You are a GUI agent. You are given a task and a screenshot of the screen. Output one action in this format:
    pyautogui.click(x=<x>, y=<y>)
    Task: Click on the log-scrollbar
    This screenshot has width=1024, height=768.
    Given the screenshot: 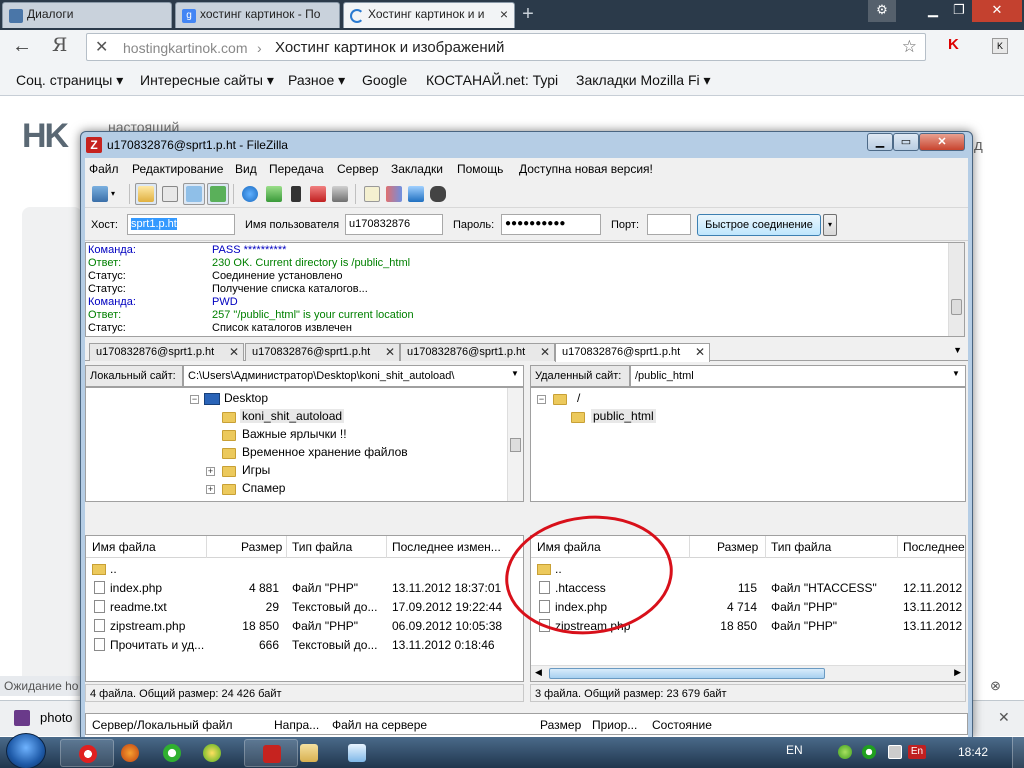 What is the action you would take?
    pyautogui.click(x=956, y=289)
    